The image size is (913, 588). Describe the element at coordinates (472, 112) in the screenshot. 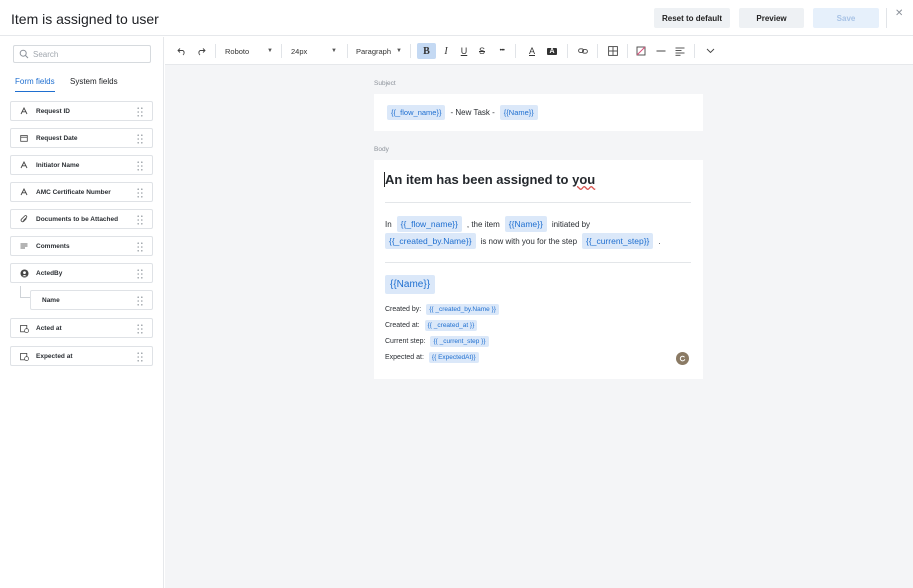

I see `subject-text: - New Task -` at that location.